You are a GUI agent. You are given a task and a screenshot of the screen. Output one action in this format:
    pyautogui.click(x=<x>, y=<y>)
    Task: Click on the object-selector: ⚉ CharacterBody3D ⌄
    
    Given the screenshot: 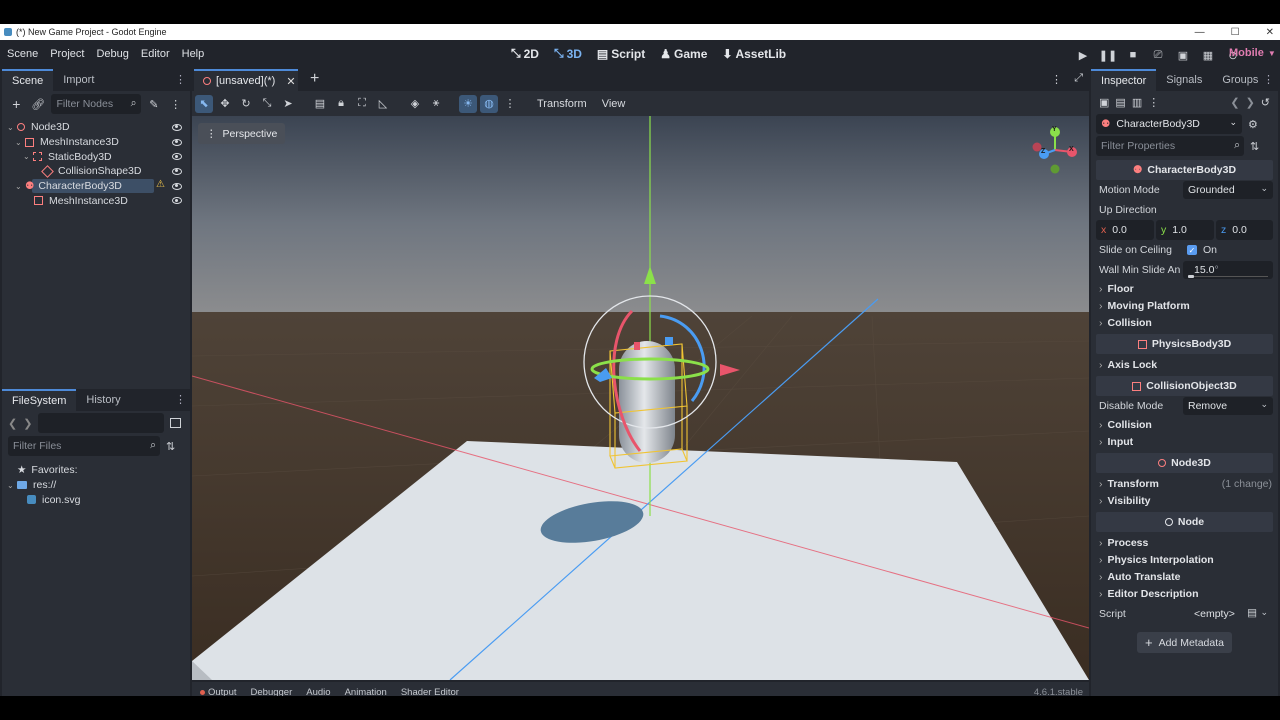 What is the action you would take?
    pyautogui.click(x=1169, y=124)
    